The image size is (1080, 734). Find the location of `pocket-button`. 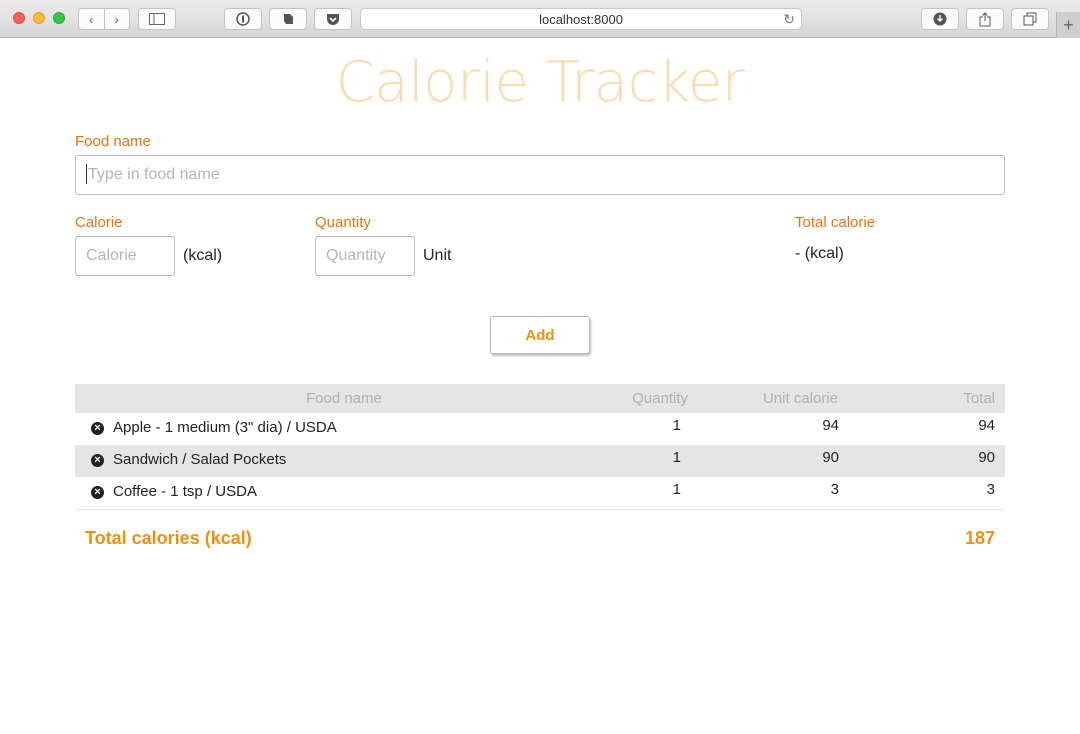

pocket-button is located at coordinates (333, 19).